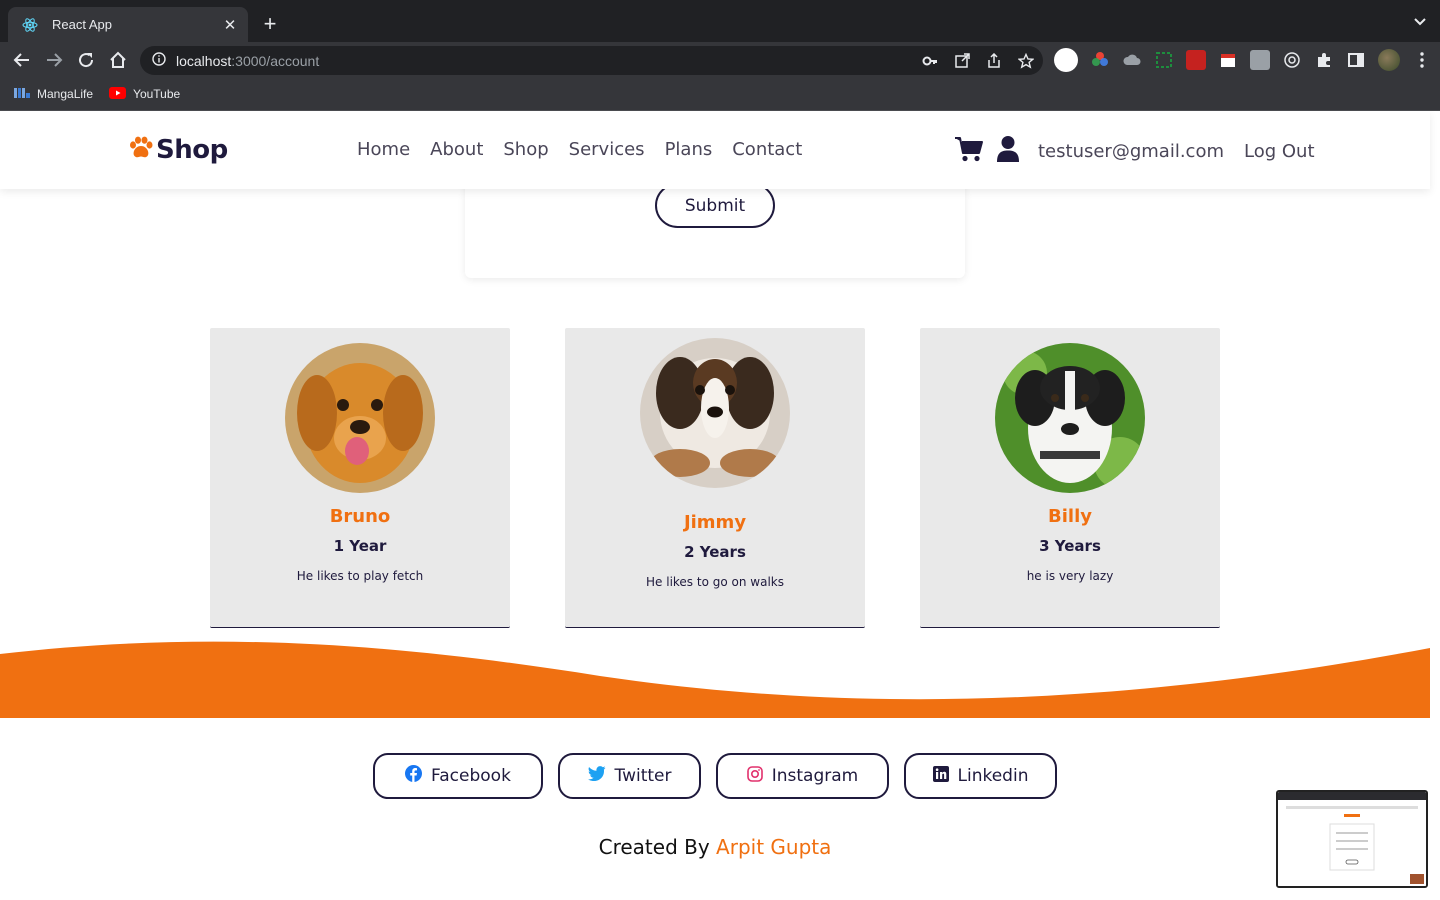 The height and width of the screenshot is (900, 1440). Describe the element at coordinates (525, 149) in the screenshot. I see `nav-link-shop: Shop` at that location.